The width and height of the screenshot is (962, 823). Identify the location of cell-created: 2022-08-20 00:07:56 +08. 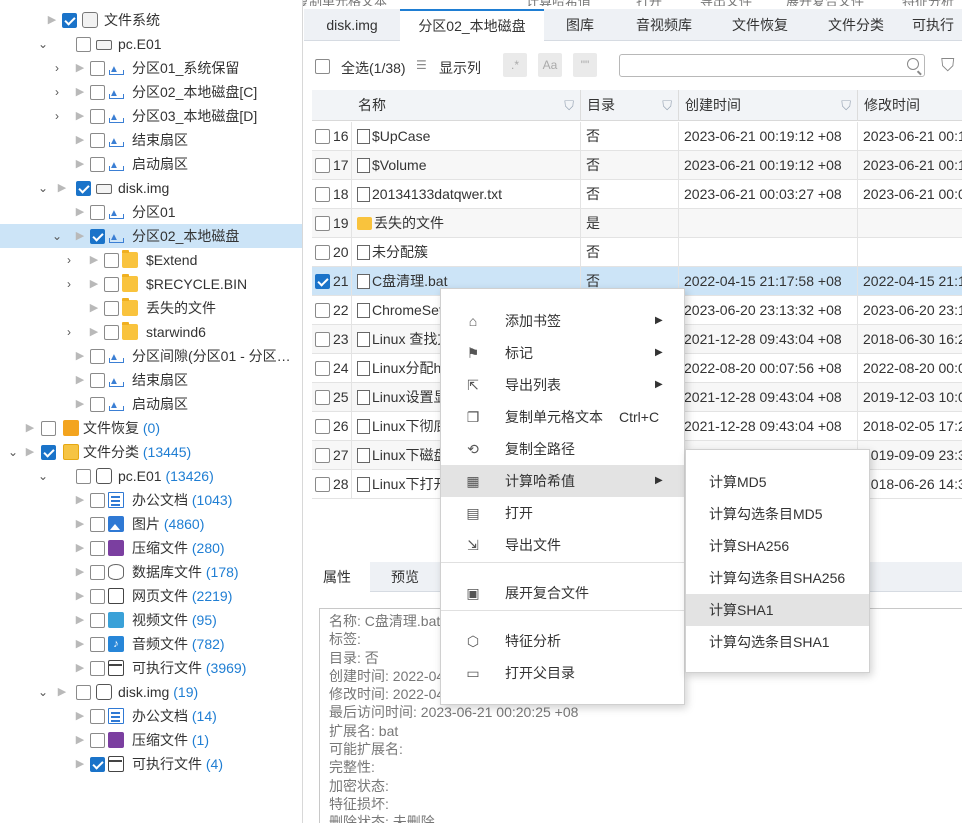
(768, 368).